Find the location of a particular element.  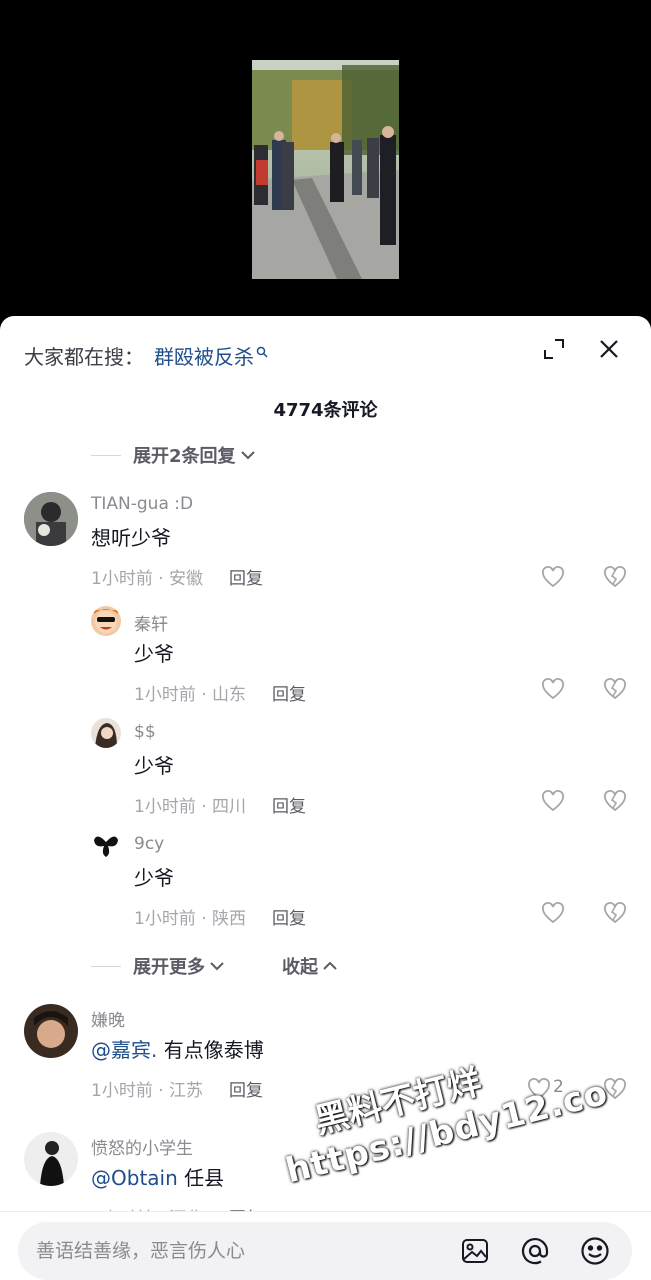

collapse-label: 收起 is located at coordinates (300, 967).